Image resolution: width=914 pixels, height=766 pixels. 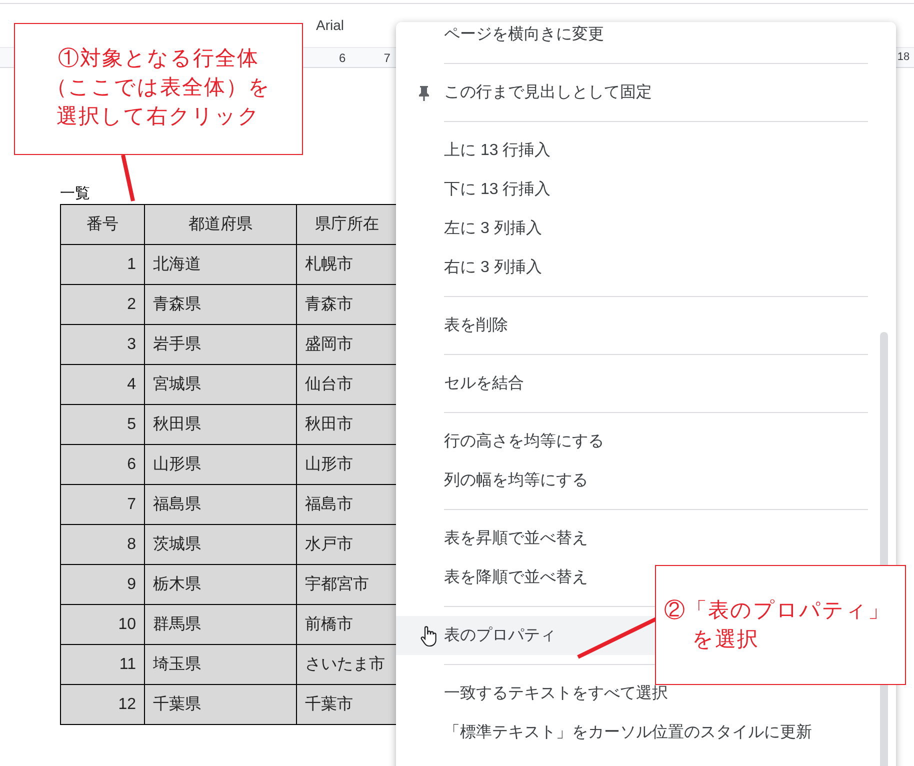 I want to click on table-cell: 1, so click(x=102, y=264).